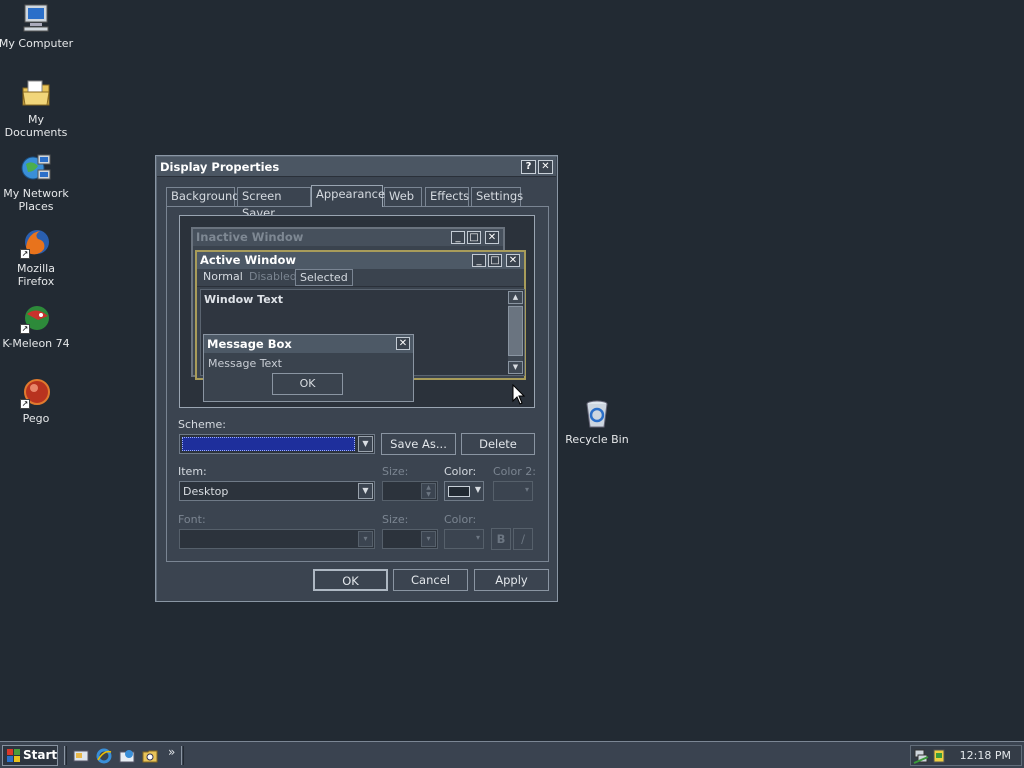 The image size is (1024, 768). I want to click on desktop-icon-label: Recycle Bin, so click(597, 439).